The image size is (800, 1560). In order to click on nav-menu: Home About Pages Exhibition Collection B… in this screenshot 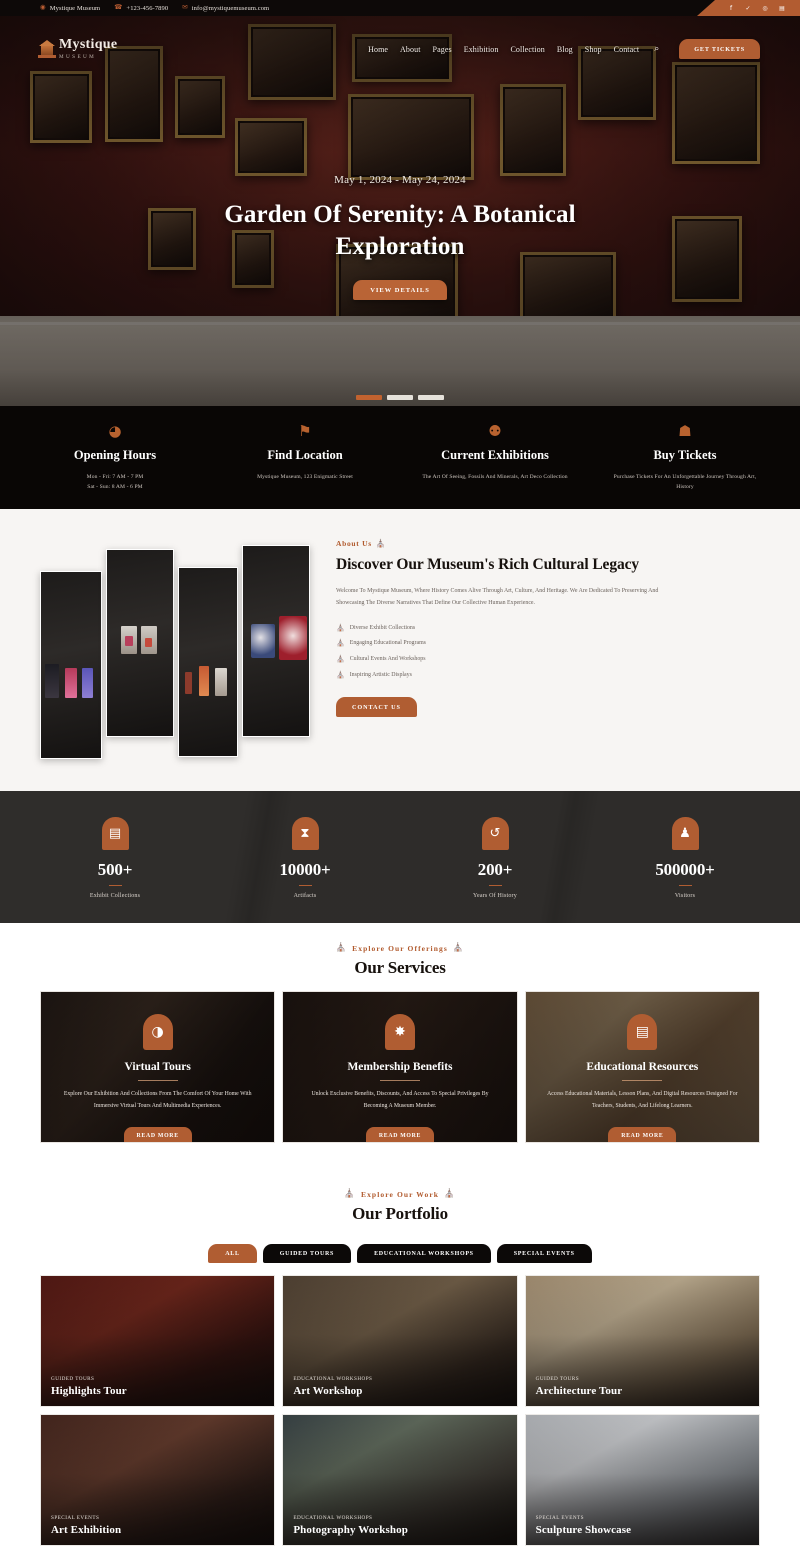, I will do `click(564, 49)`.